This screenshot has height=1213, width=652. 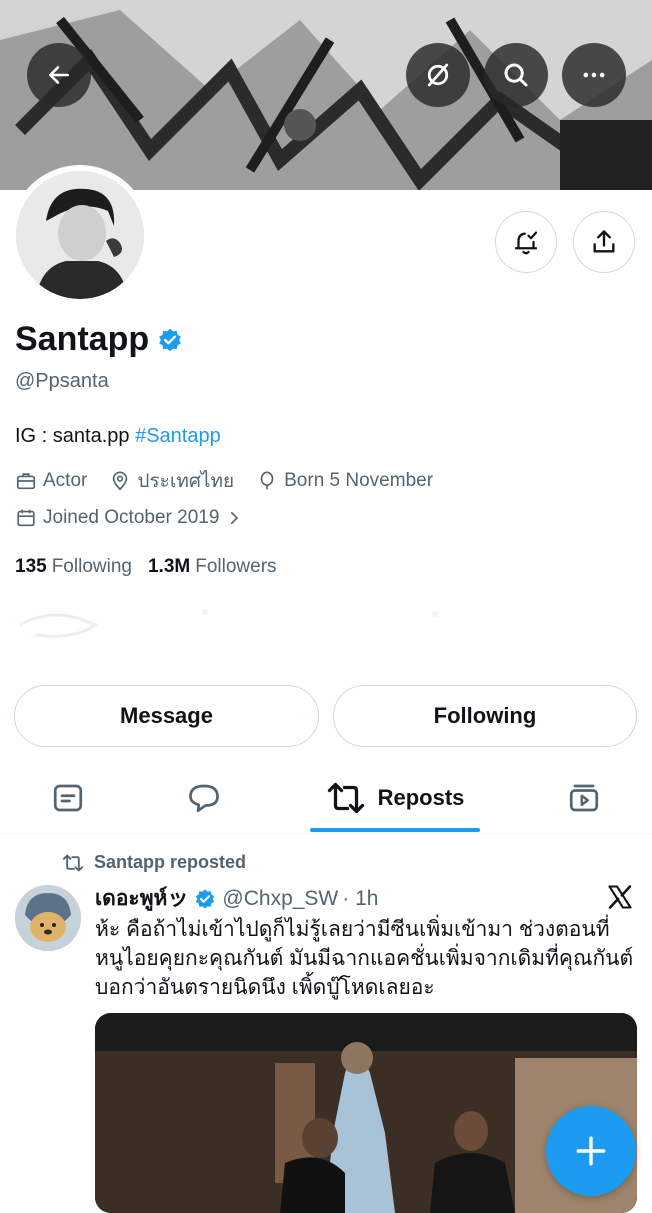 What do you see at coordinates (205, 899) in the screenshot?
I see `post-verified-badge-icon` at bounding box center [205, 899].